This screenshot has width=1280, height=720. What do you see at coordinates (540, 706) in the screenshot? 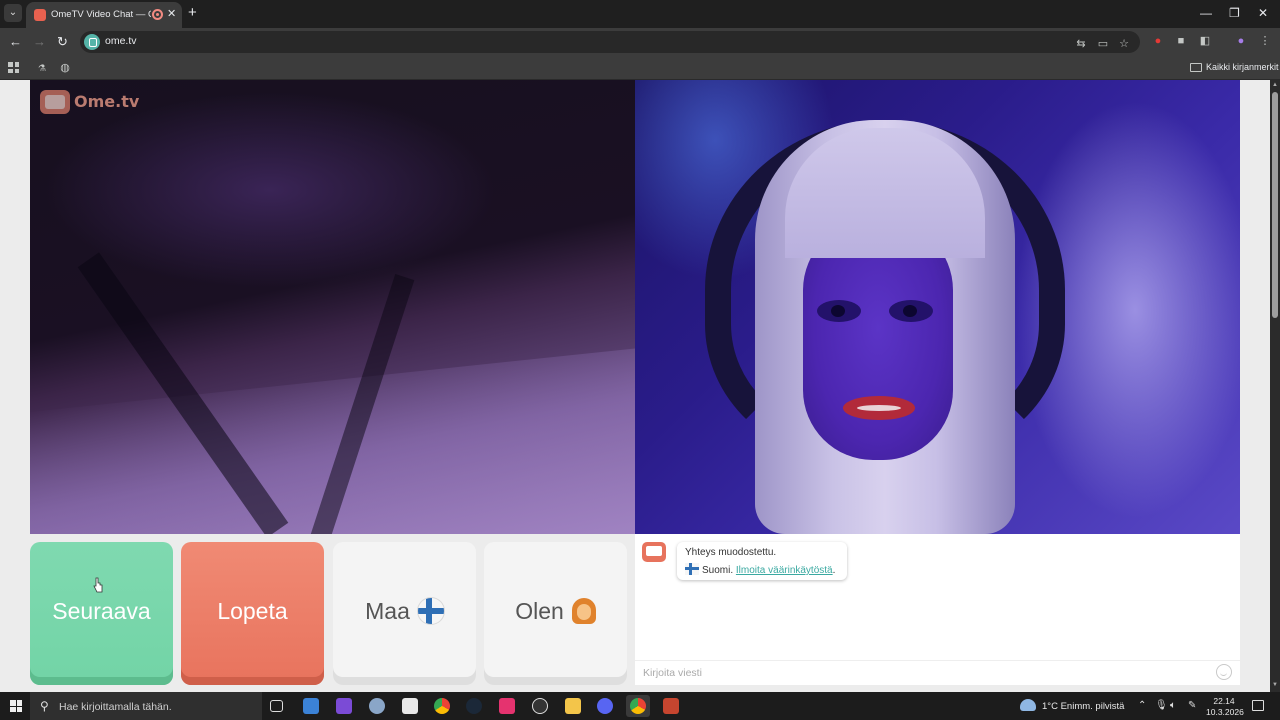
I see `clock-app-icon` at bounding box center [540, 706].